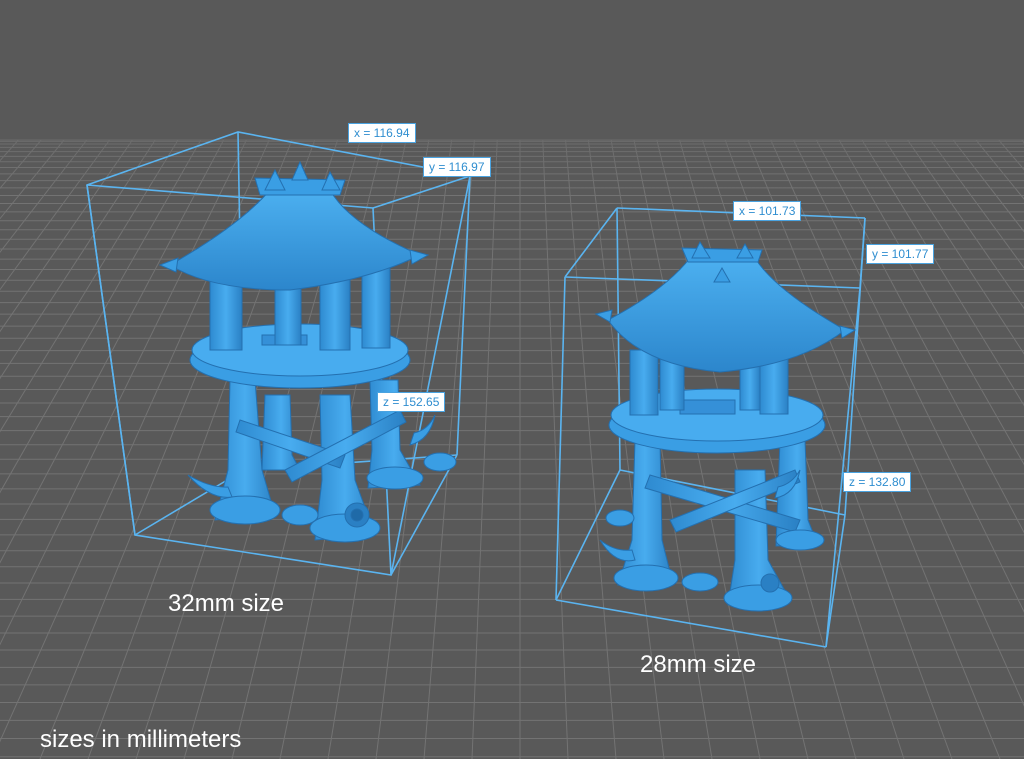  What do you see at coordinates (226, 603) in the screenshot?
I see `large-model-caption: 32mm size` at bounding box center [226, 603].